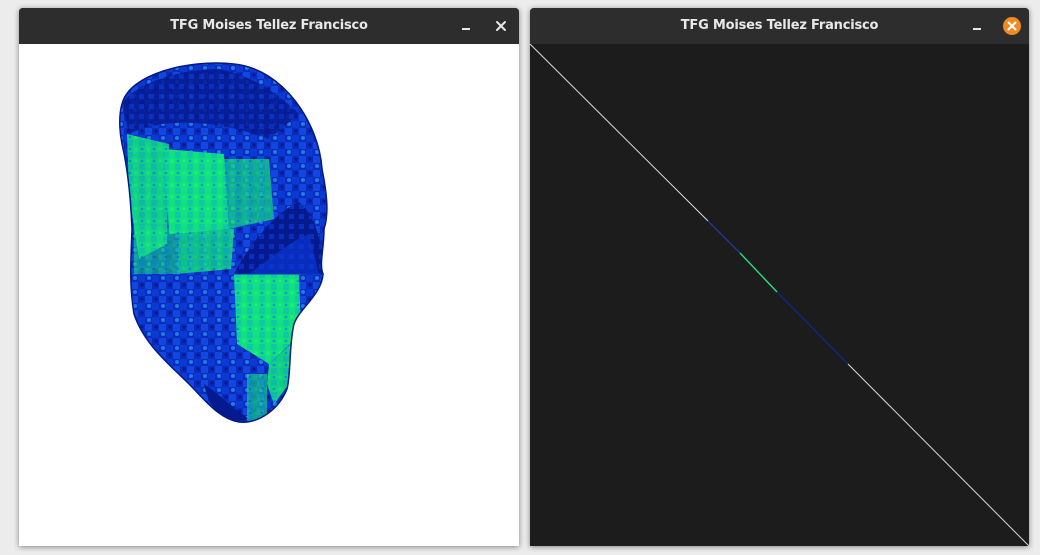 This screenshot has width=1040, height=555. What do you see at coordinates (223, 242) in the screenshot?
I see `head-mesh-render` at bounding box center [223, 242].